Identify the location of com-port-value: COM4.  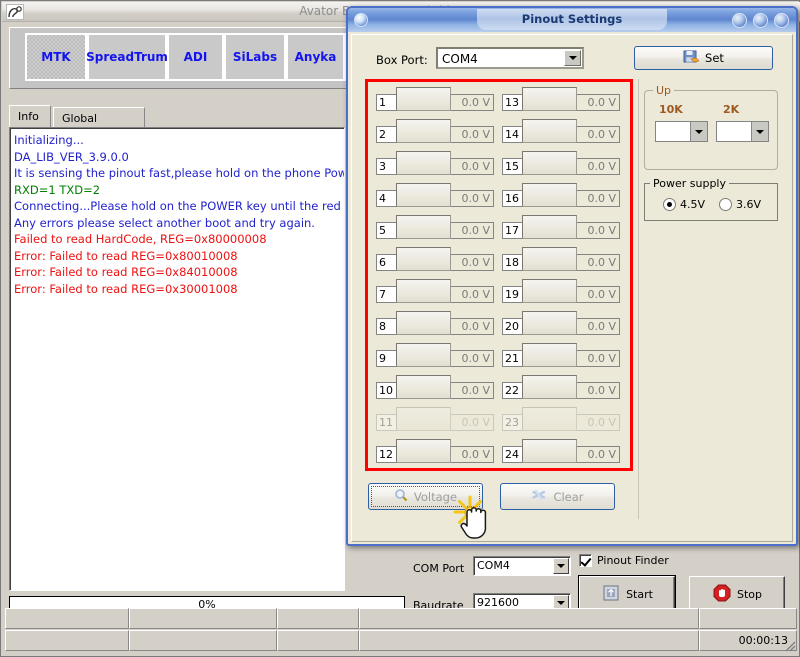
(493, 565).